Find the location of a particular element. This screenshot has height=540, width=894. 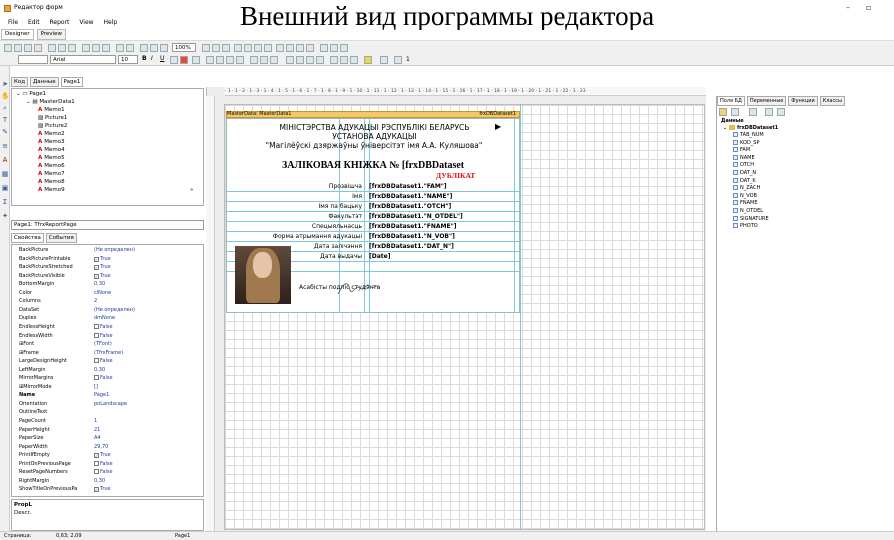

report-row-field: [frxDBDataset1."N_OTDEL"] is located at coordinates (416, 216).